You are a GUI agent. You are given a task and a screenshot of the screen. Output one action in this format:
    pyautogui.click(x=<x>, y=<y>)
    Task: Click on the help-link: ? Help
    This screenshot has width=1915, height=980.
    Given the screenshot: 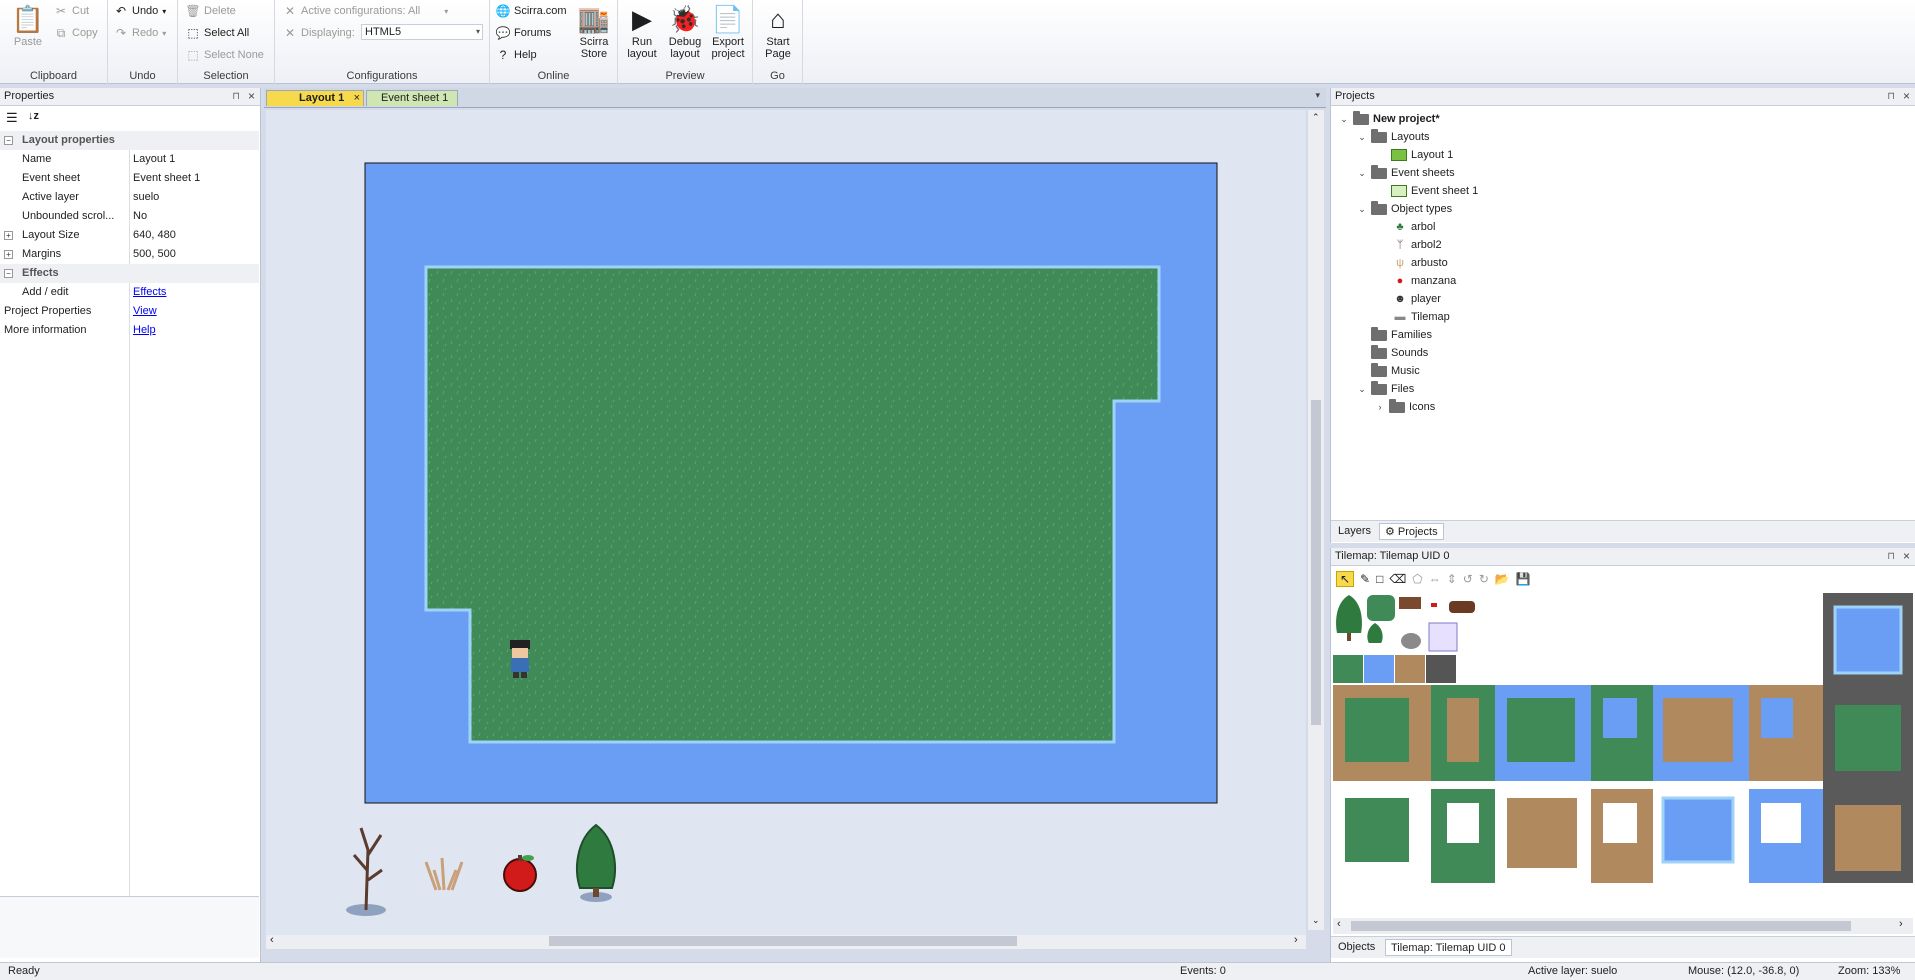 What is the action you would take?
    pyautogui.click(x=516, y=55)
    